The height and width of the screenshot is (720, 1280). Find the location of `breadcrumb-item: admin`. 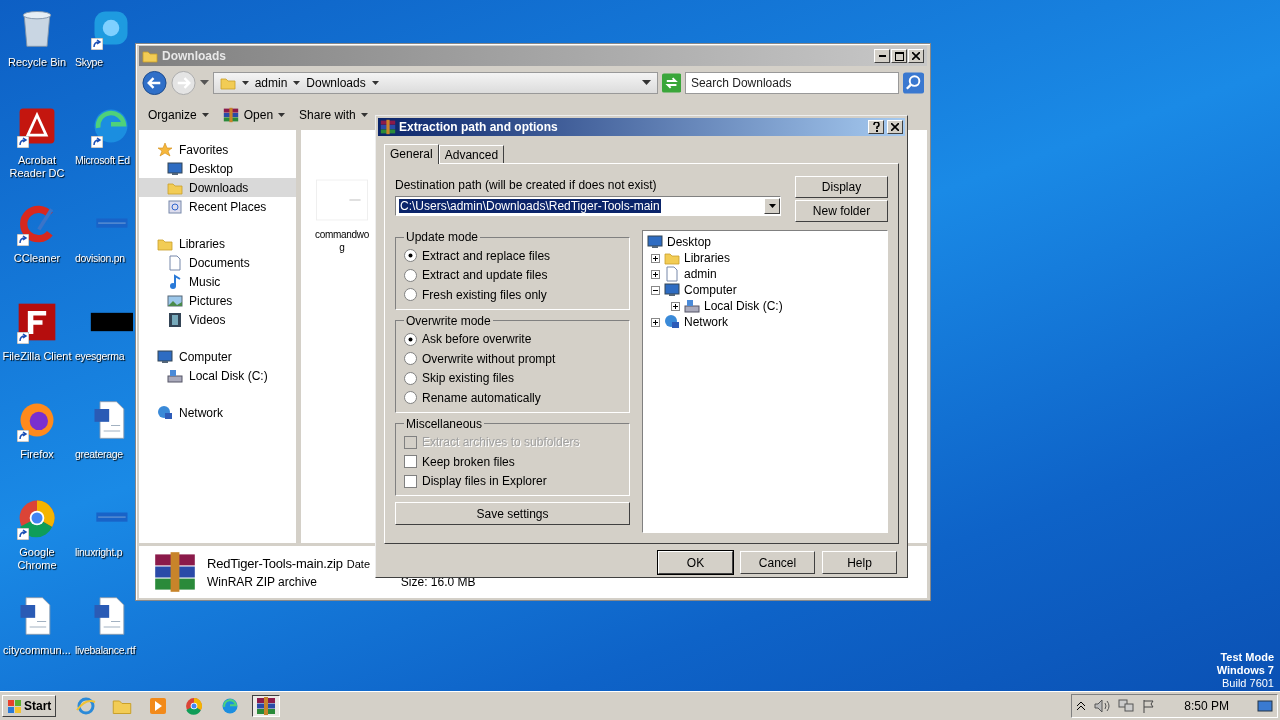

breadcrumb-item: admin is located at coordinates (271, 83).